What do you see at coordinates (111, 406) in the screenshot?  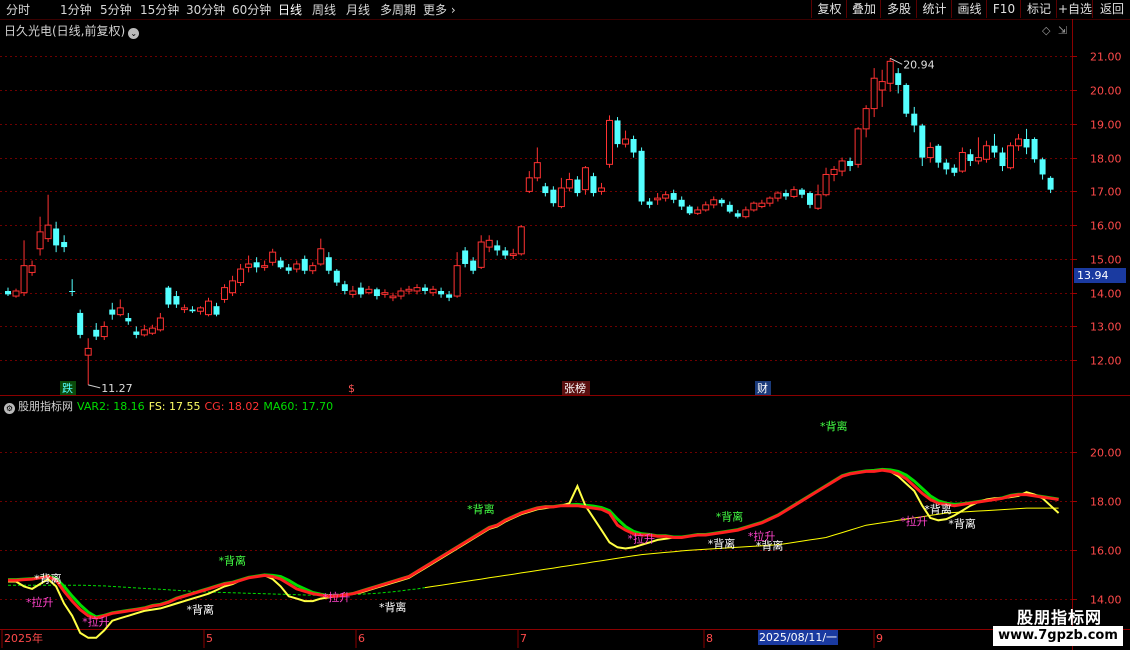 I see `indicator-value-0: VAR2: 18.16` at bounding box center [111, 406].